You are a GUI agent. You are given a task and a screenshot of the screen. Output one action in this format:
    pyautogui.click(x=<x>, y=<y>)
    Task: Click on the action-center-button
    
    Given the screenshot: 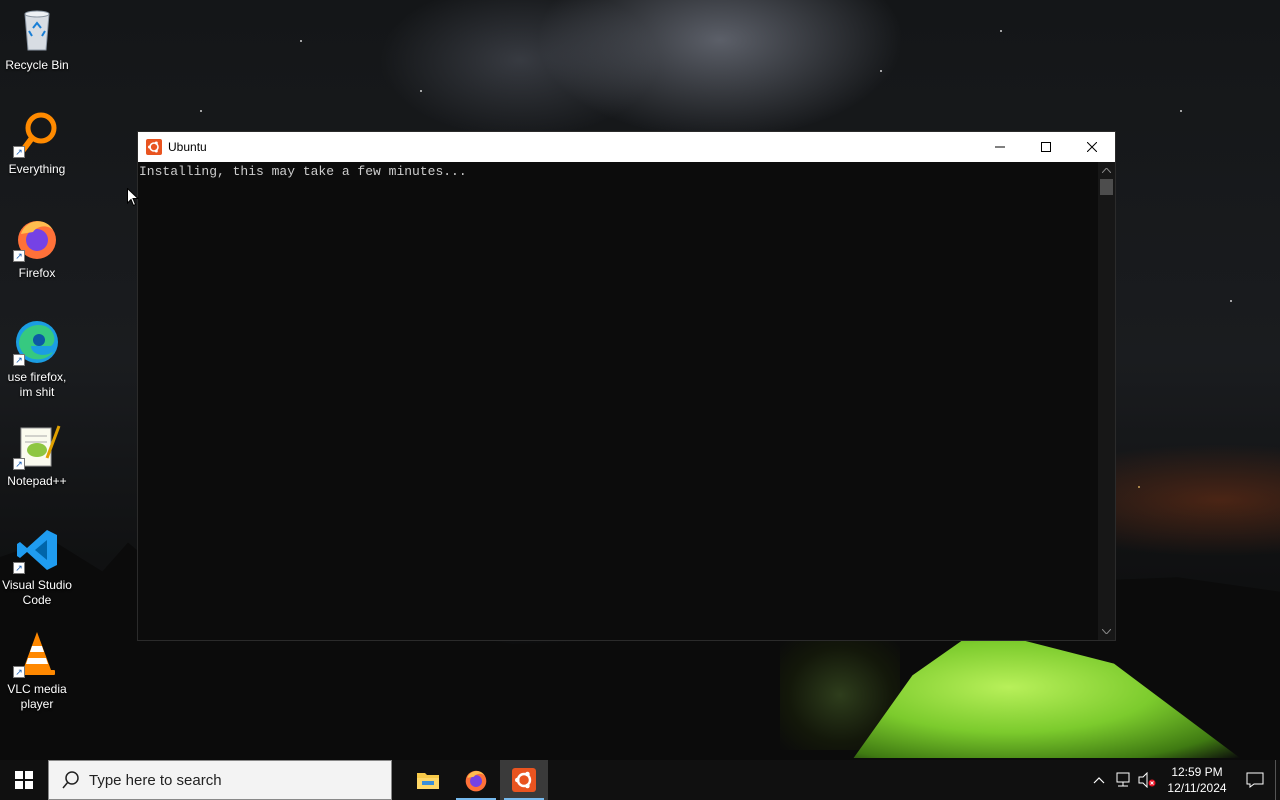 What is the action you would take?
    pyautogui.click(x=1255, y=780)
    